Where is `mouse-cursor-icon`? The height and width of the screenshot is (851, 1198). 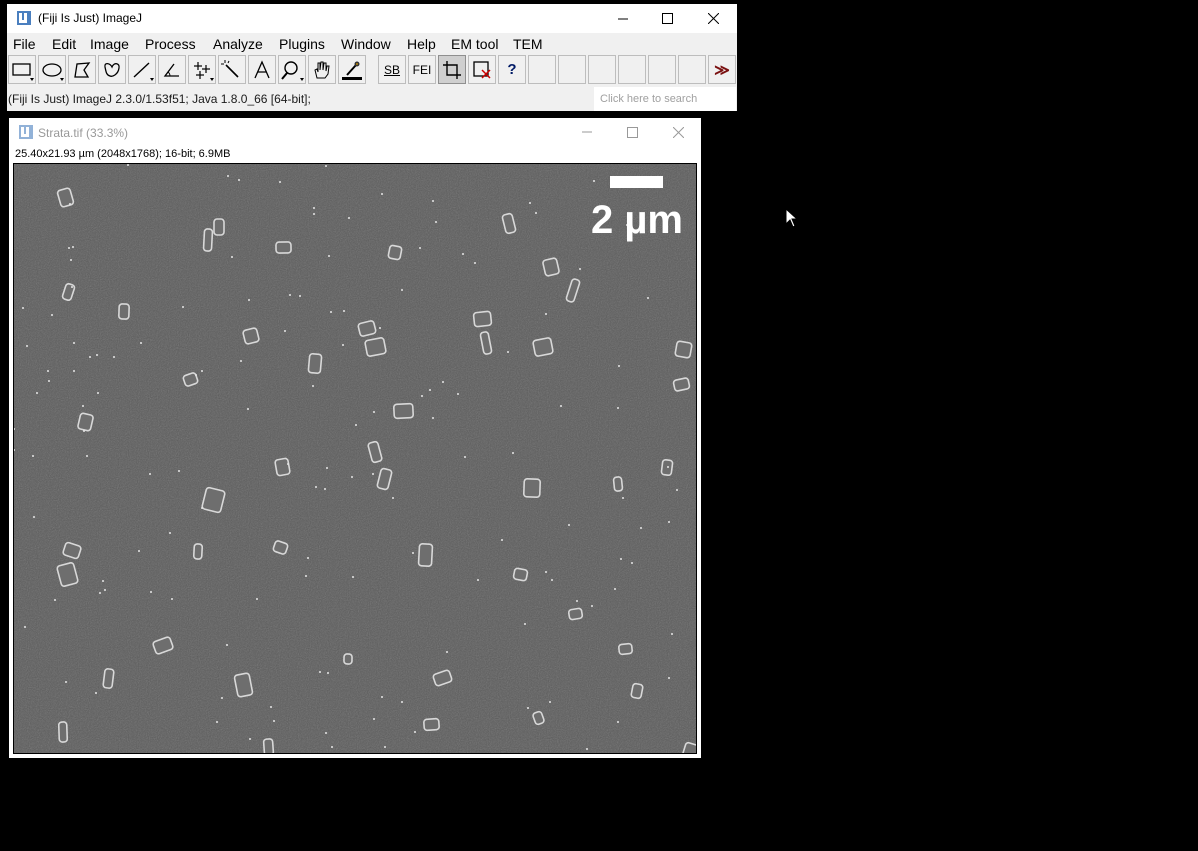 mouse-cursor-icon is located at coordinates (792, 218).